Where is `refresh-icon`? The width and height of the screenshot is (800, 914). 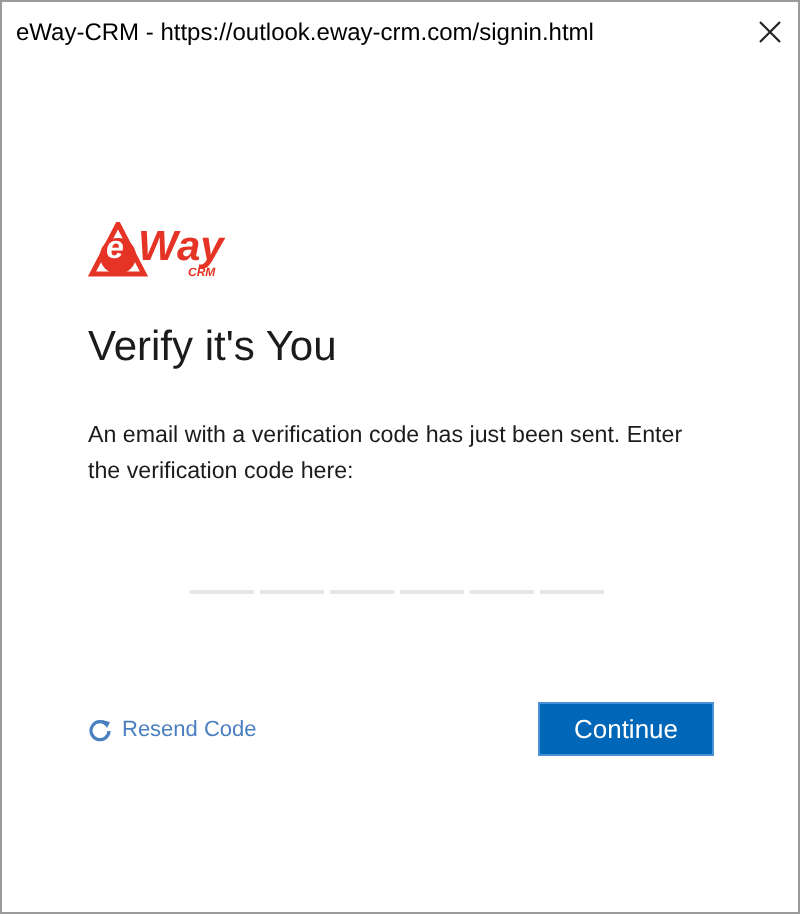
refresh-icon is located at coordinates (100, 729).